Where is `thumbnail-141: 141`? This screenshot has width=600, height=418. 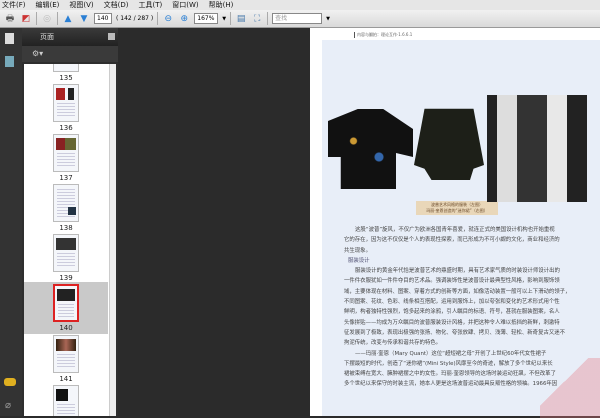 thumbnail-141: 141 is located at coordinates (66, 359).